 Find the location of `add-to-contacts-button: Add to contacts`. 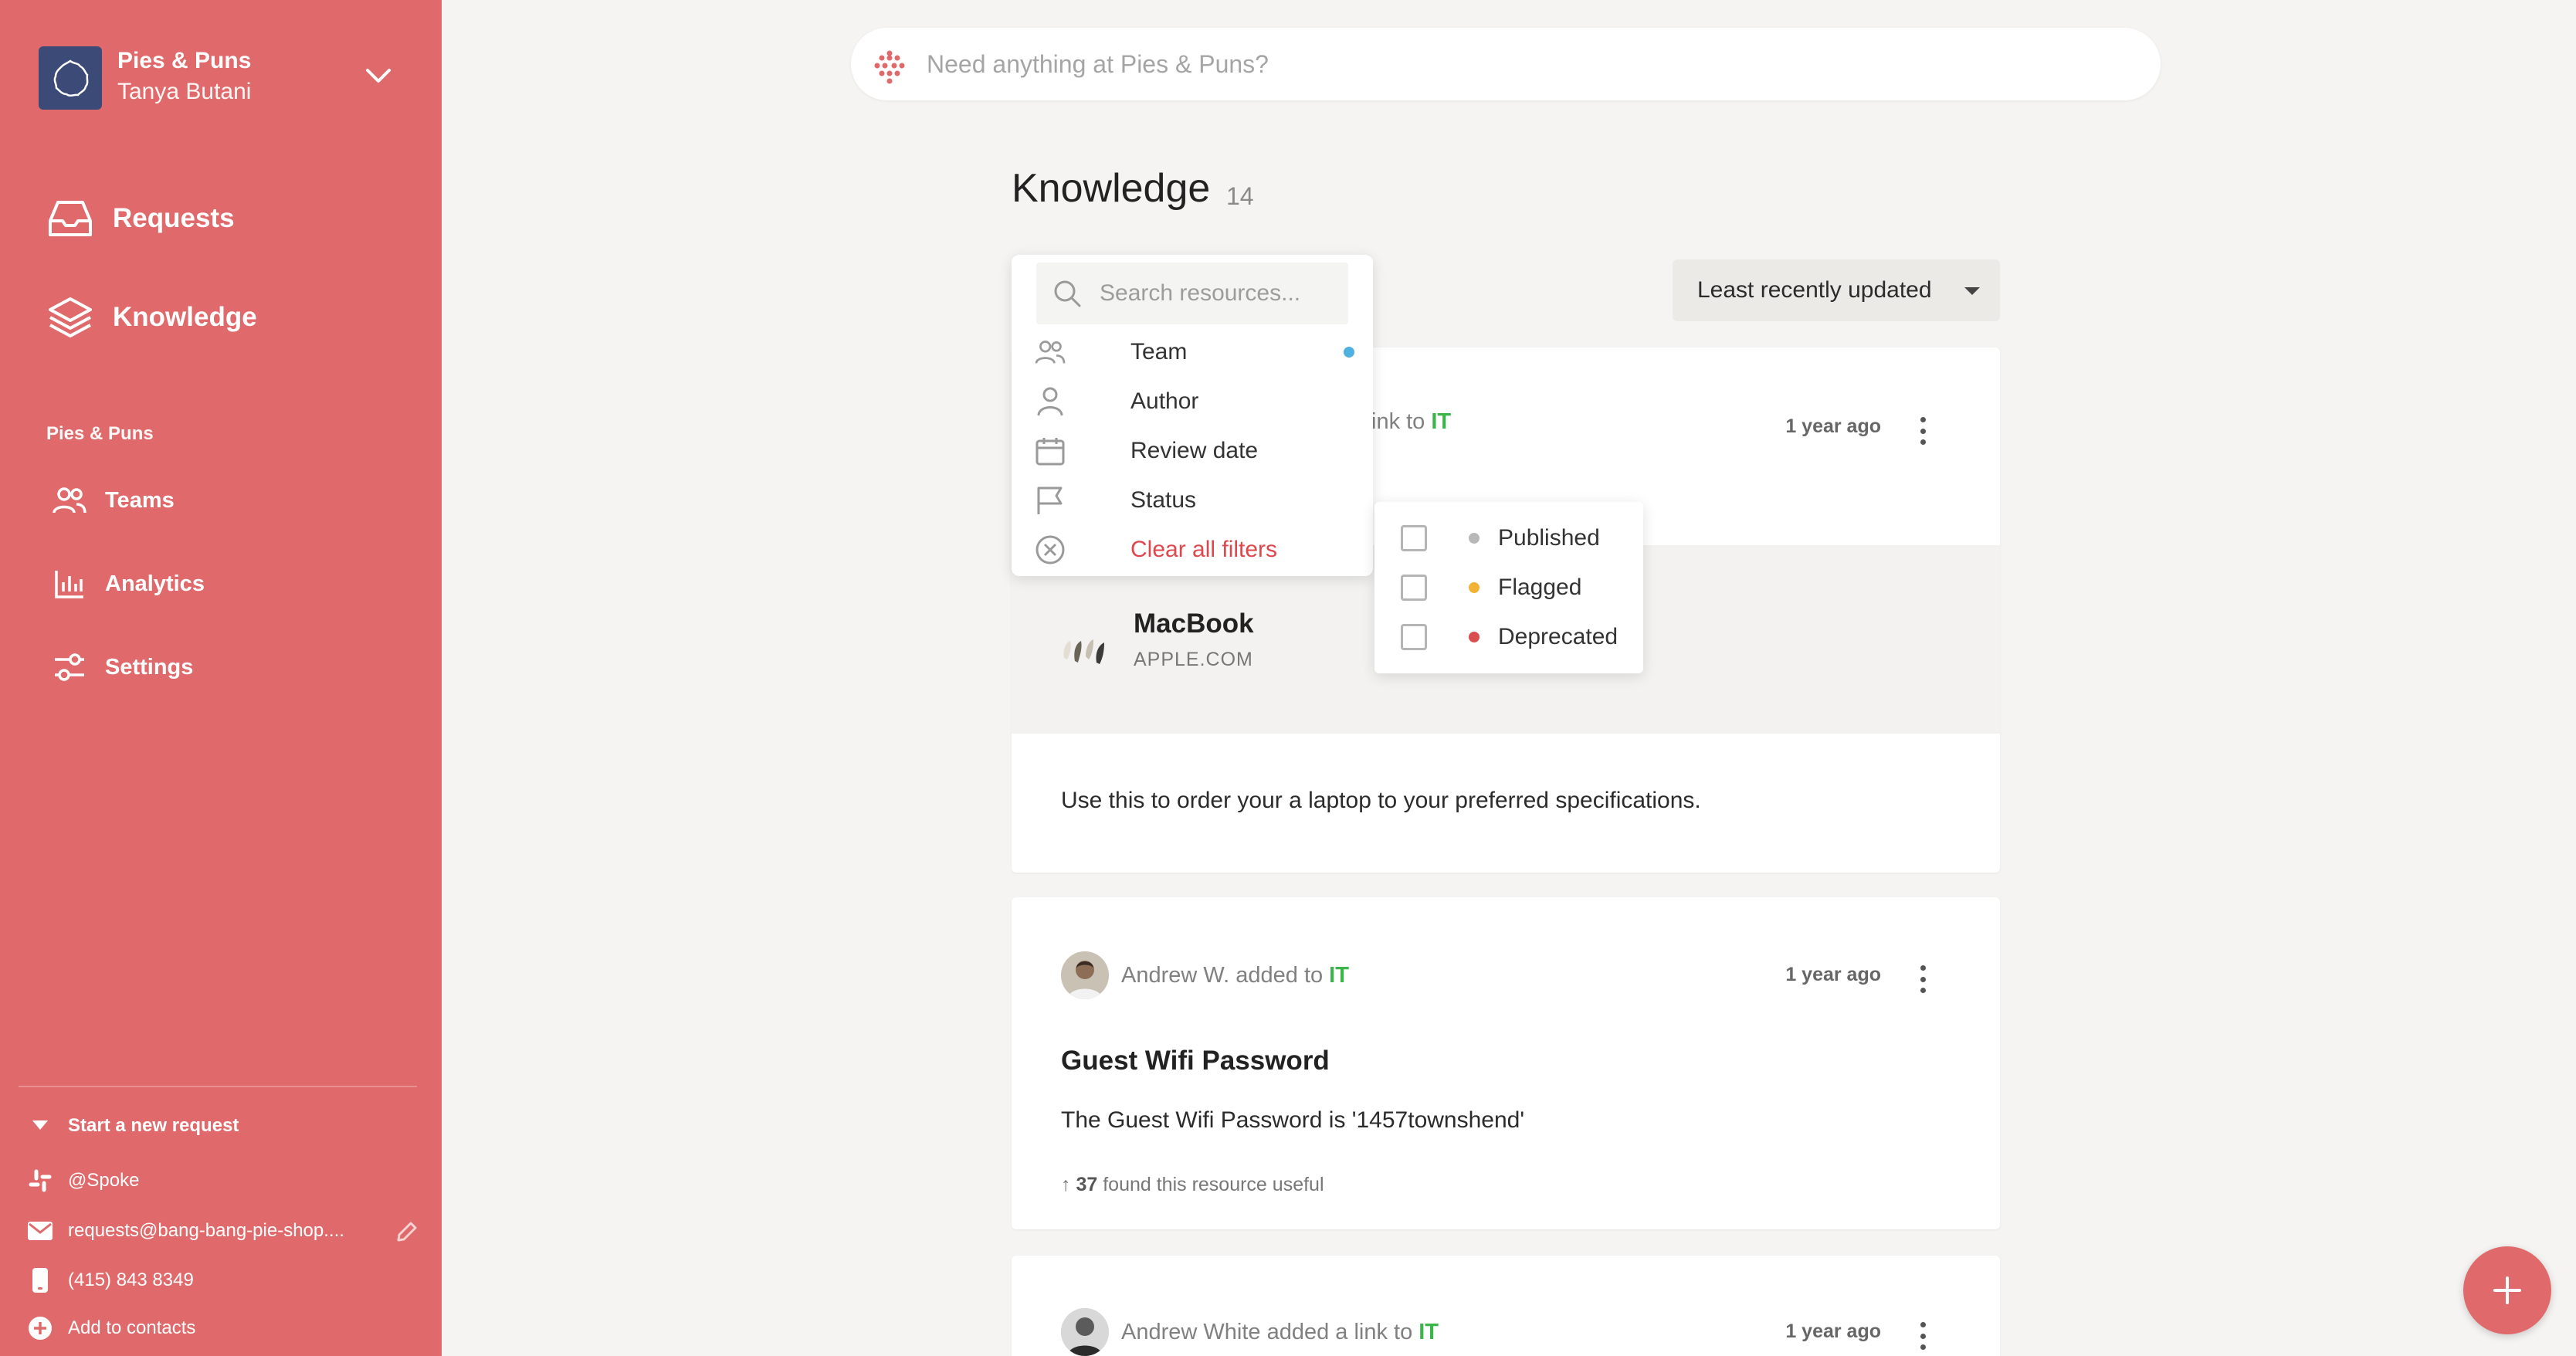

add-to-contacts-button: Add to contacts is located at coordinates (110, 1328).